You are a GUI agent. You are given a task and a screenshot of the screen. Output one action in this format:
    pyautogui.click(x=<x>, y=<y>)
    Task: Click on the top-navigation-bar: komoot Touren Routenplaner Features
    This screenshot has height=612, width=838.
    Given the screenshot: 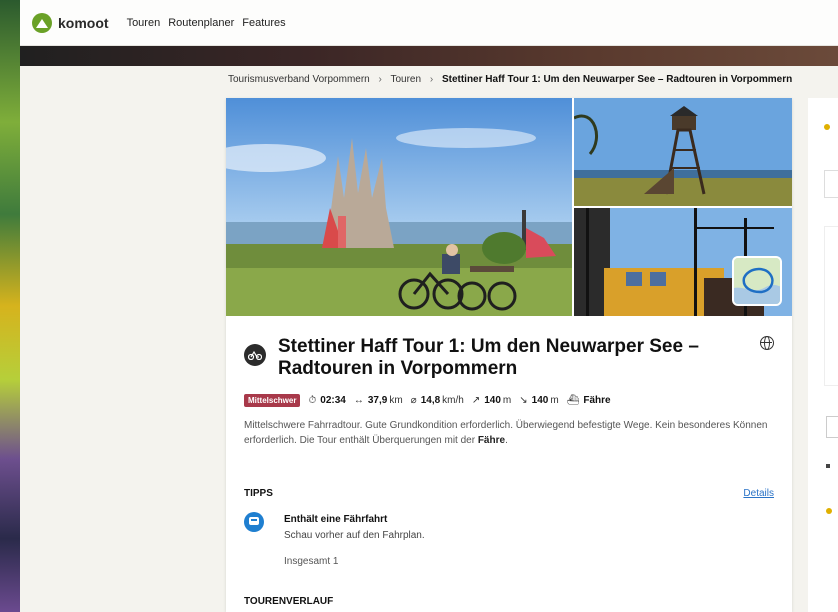 What is the action you would take?
    pyautogui.click(x=429, y=23)
    